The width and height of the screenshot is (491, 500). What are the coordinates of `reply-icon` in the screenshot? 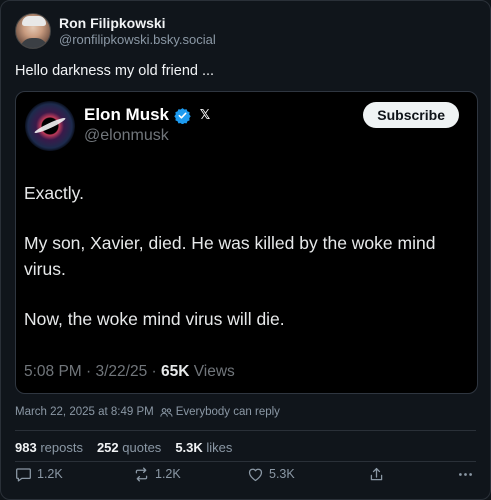 It's located at (23, 474).